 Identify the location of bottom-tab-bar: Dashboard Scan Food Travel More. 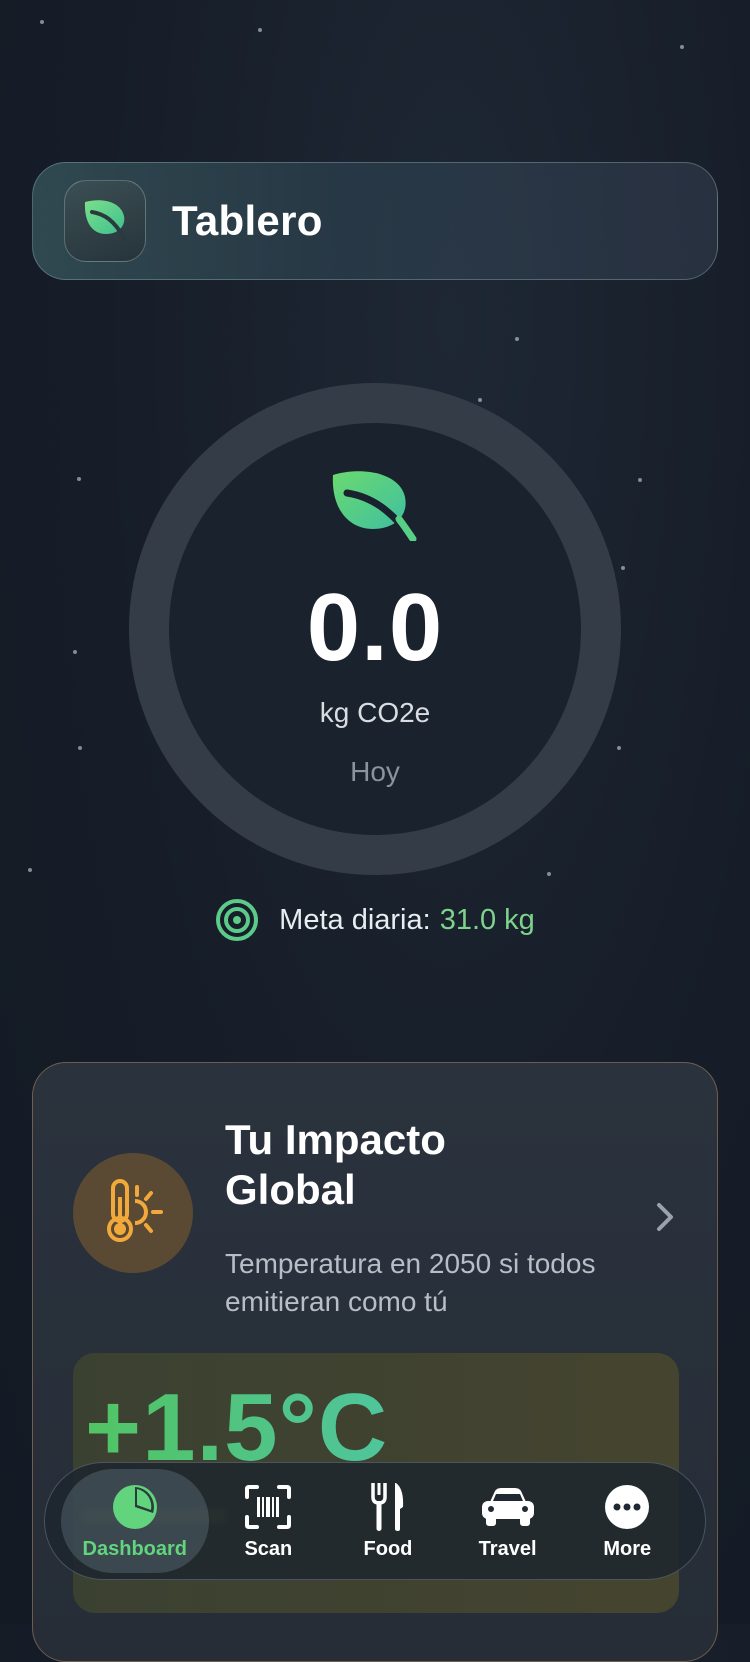
(375, 1521).